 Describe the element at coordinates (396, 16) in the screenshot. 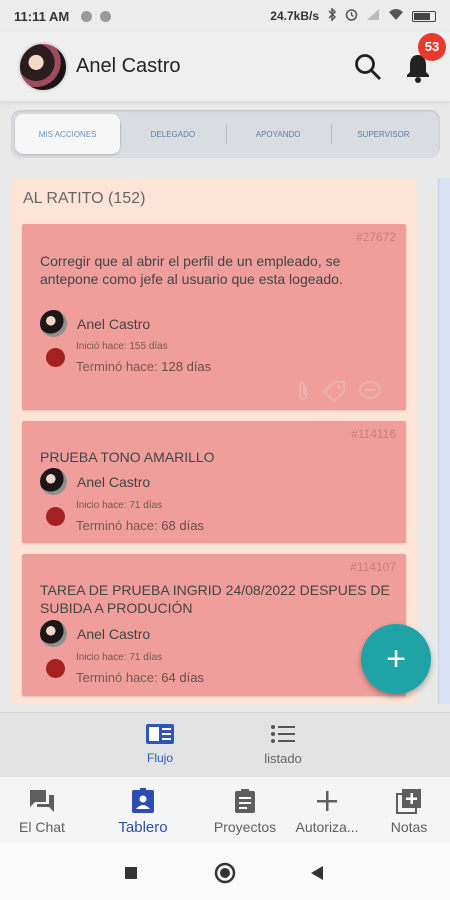

I see `wifi-icon` at that location.